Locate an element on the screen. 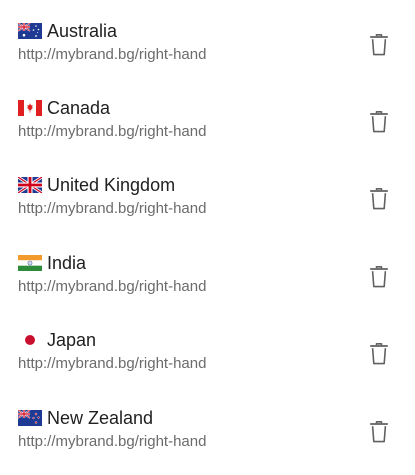  country-name: India is located at coordinates (67, 263).